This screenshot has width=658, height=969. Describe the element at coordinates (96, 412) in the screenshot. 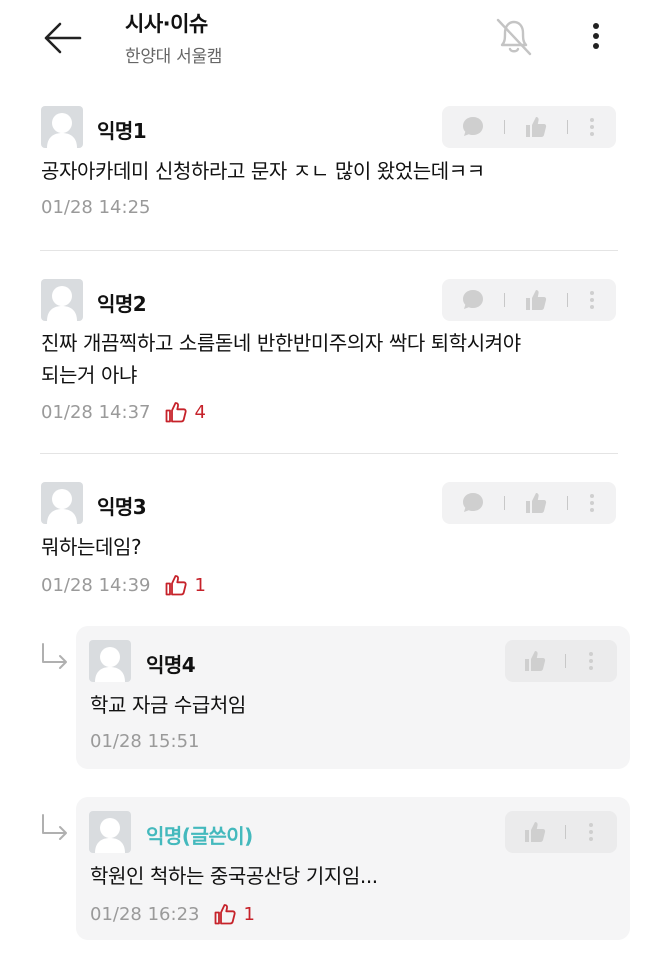

I see `comment-timestamp: 01/28 14:37` at that location.